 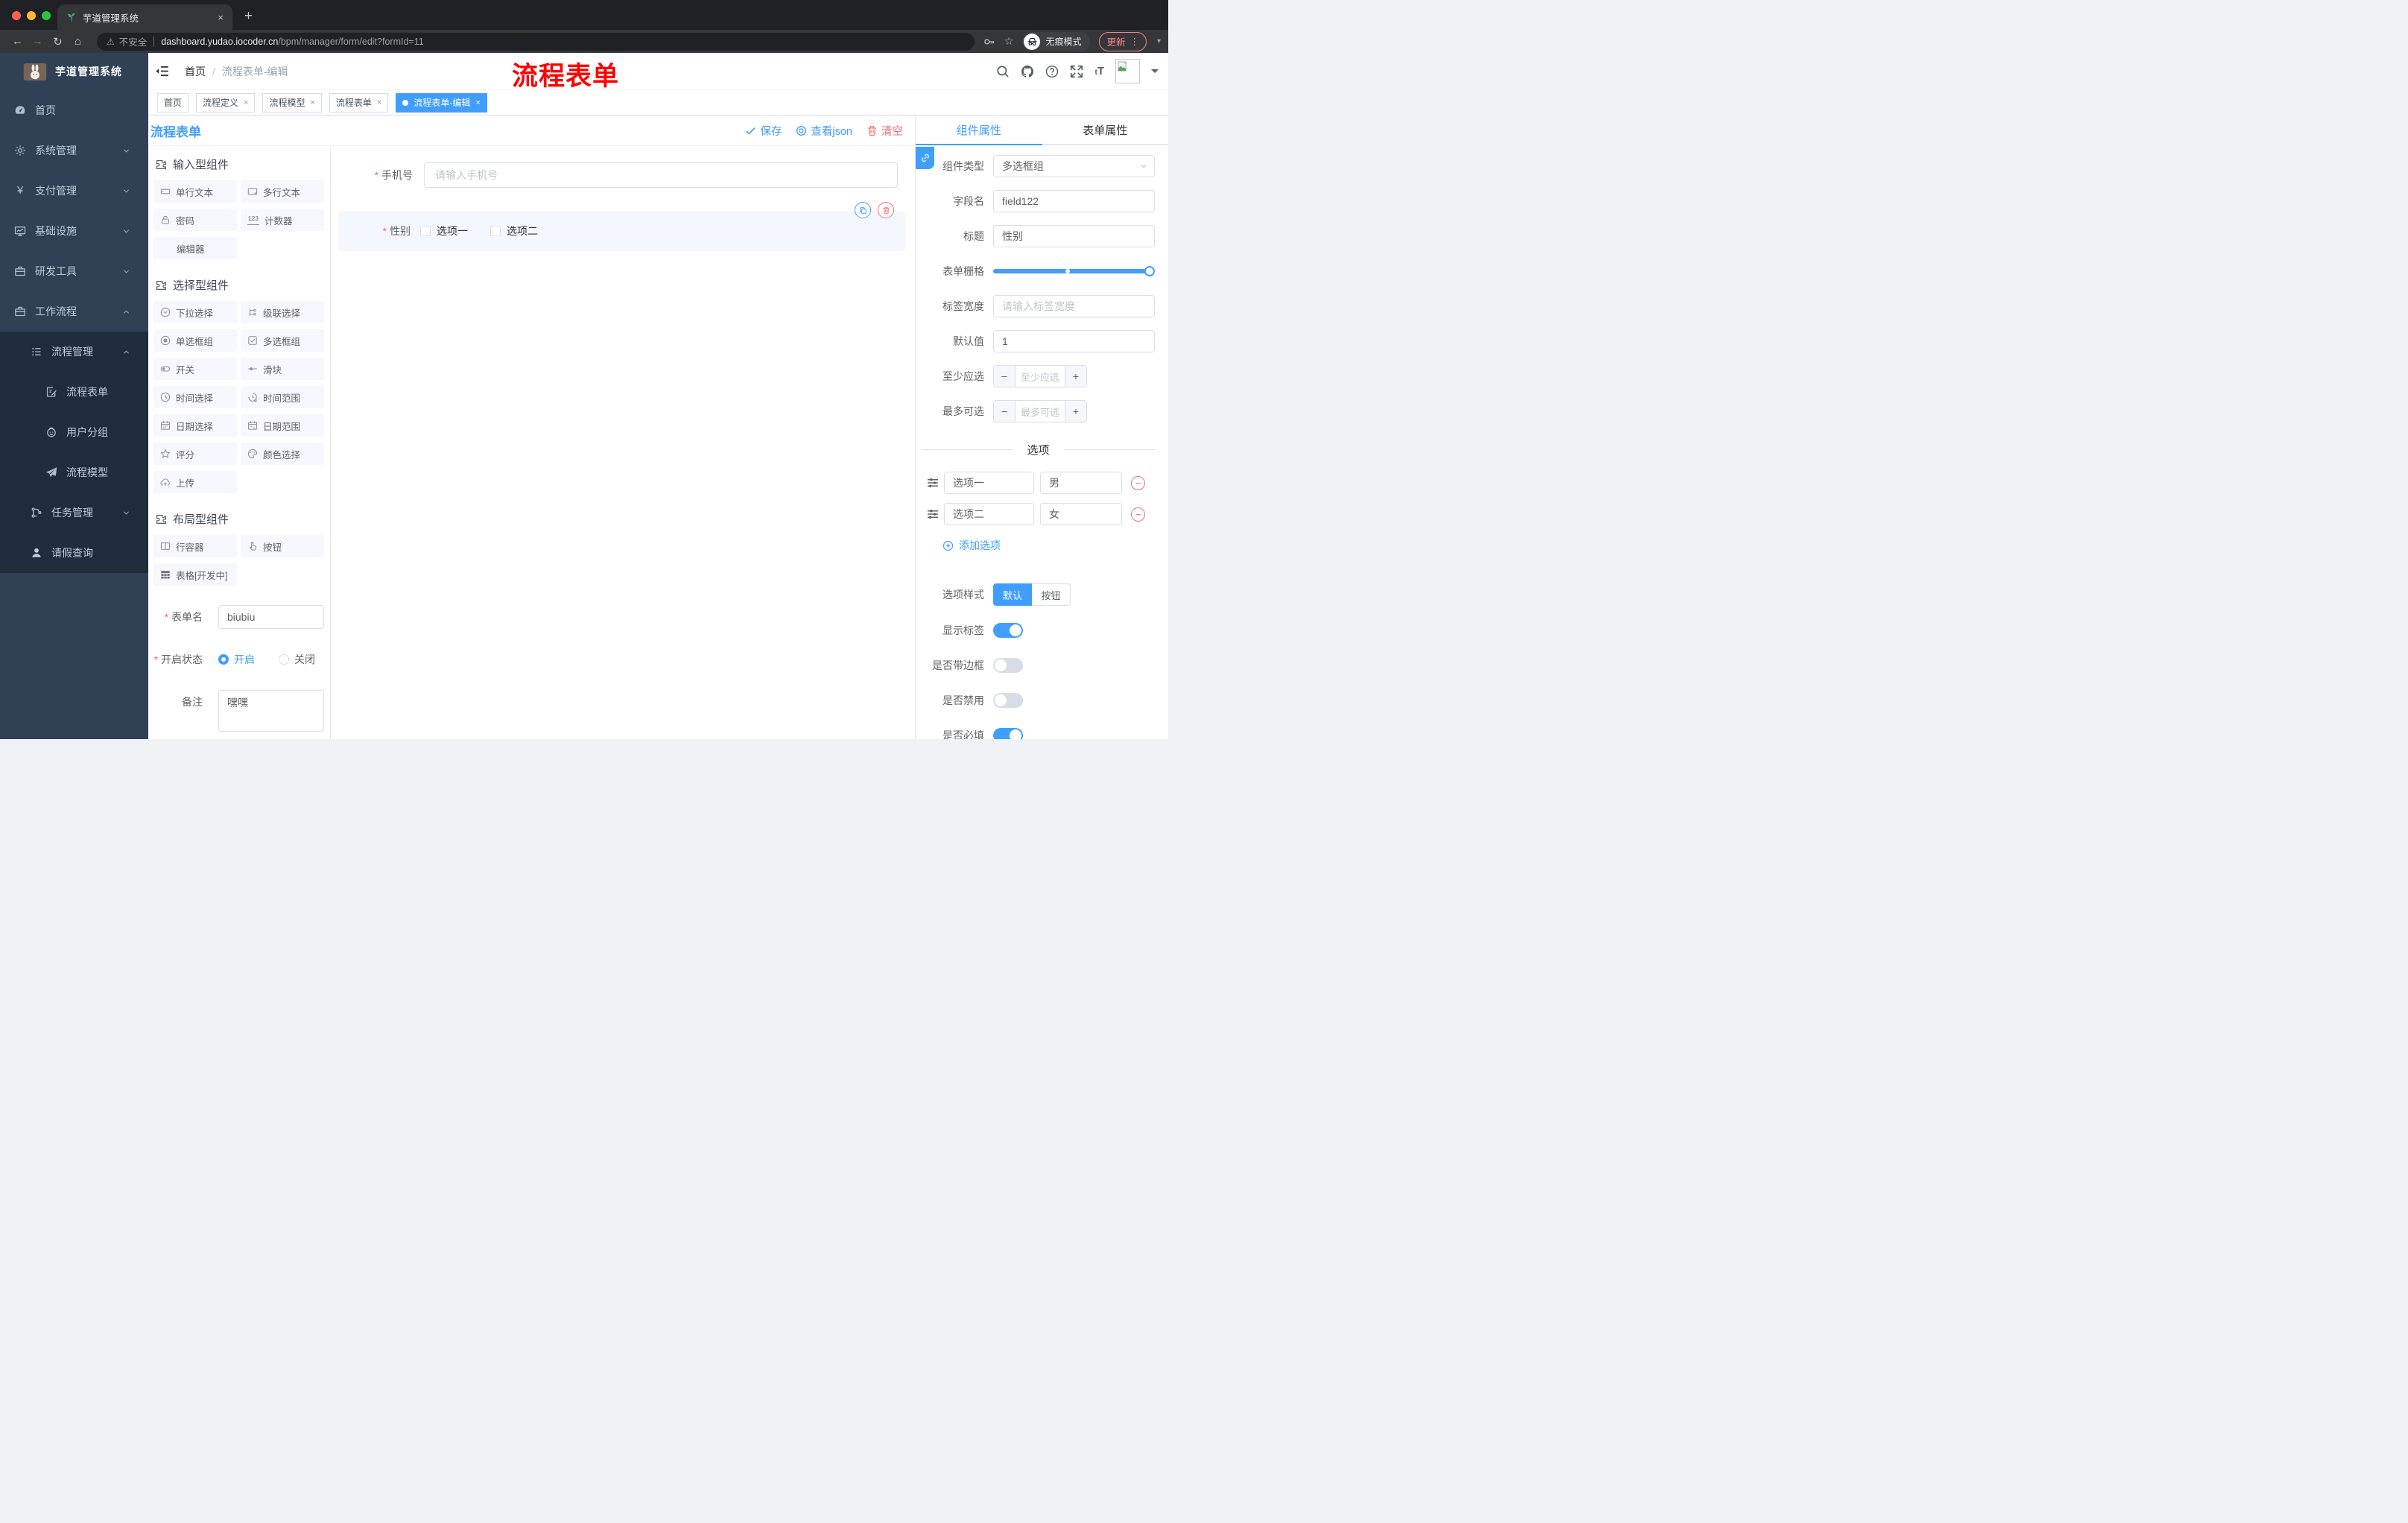 I want to click on palette-item-single-text: 单行文本, so click(x=195, y=192).